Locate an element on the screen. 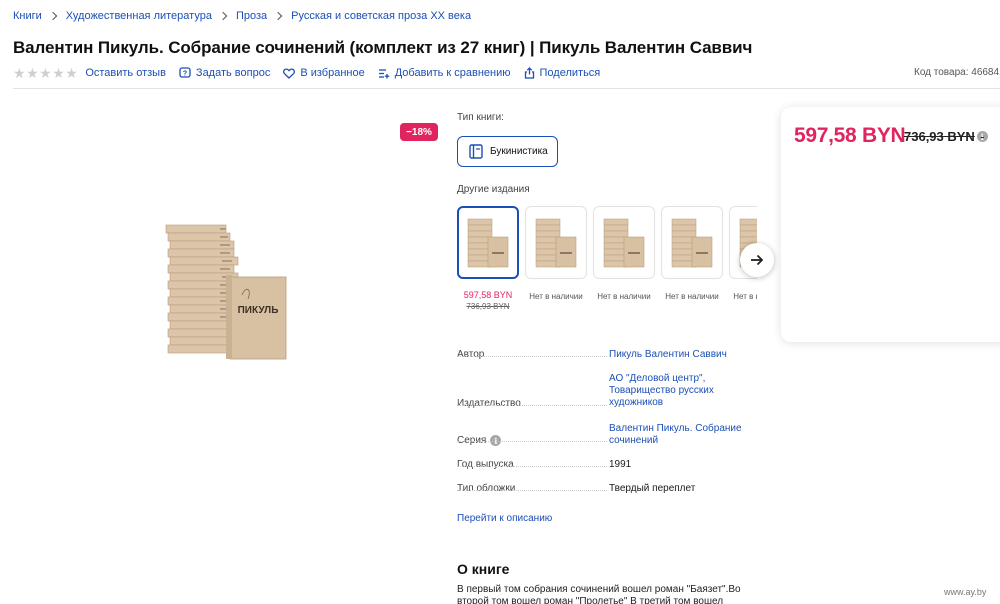  book-icon is located at coordinates (476, 151).